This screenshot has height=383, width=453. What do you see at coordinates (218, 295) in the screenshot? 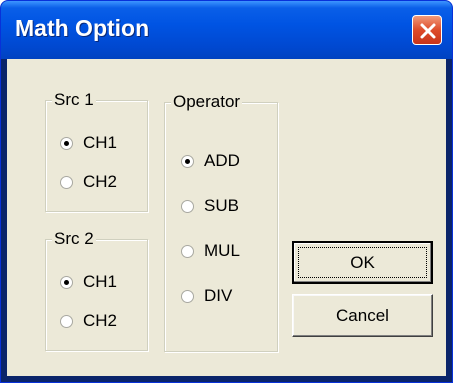
I see `radio-label: DIV` at bounding box center [218, 295].